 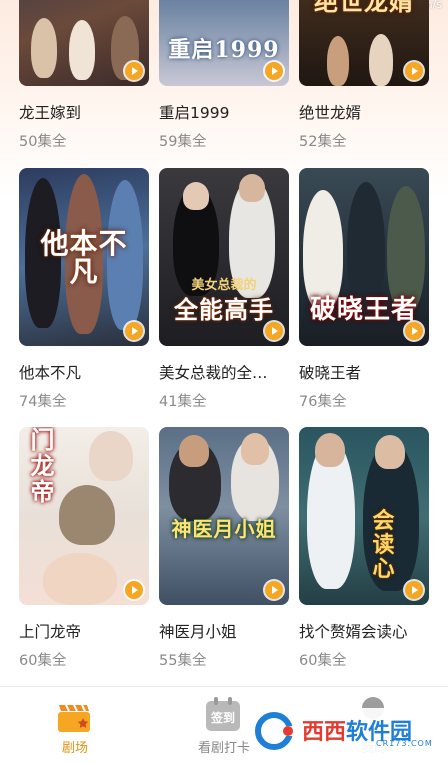 I want to click on poster: 美女总裁的 全能高手, so click(x=224, y=257).